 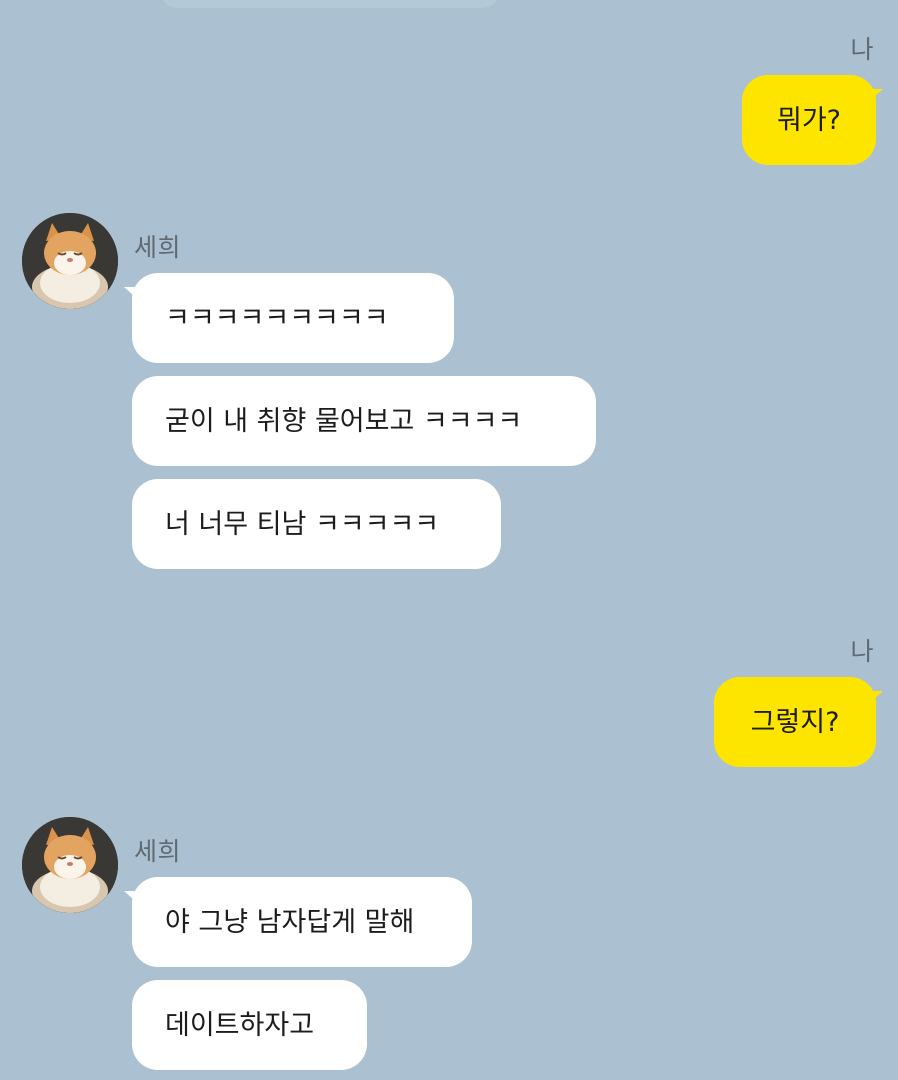 I want to click on message-text: 너 너무 티남 ㅋㅋㅋㅋㅋ, so click(x=302, y=524).